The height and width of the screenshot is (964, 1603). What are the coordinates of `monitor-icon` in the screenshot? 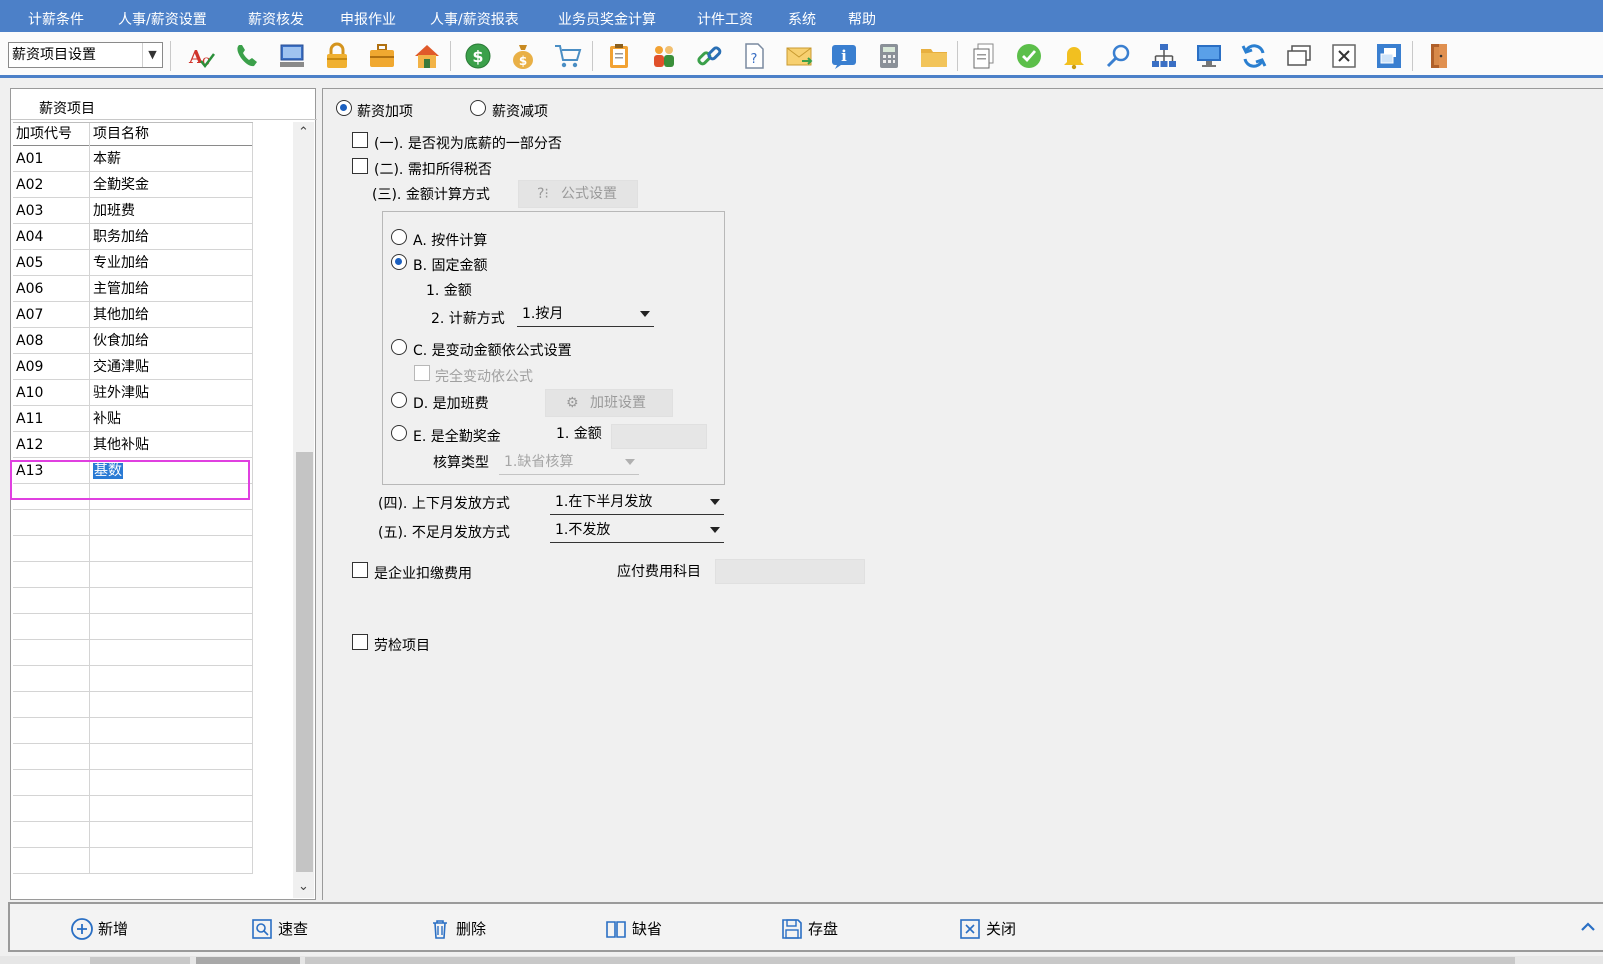 It's located at (1209, 56).